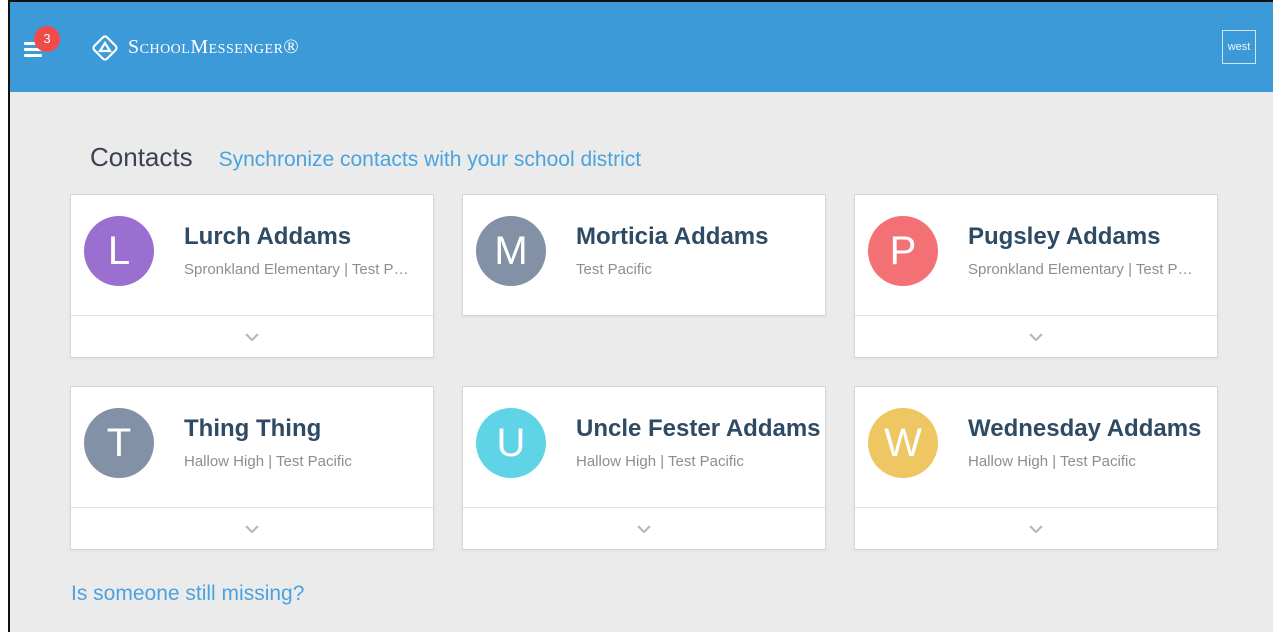  I want to click on page-title: Contacts, so click(141, 157).